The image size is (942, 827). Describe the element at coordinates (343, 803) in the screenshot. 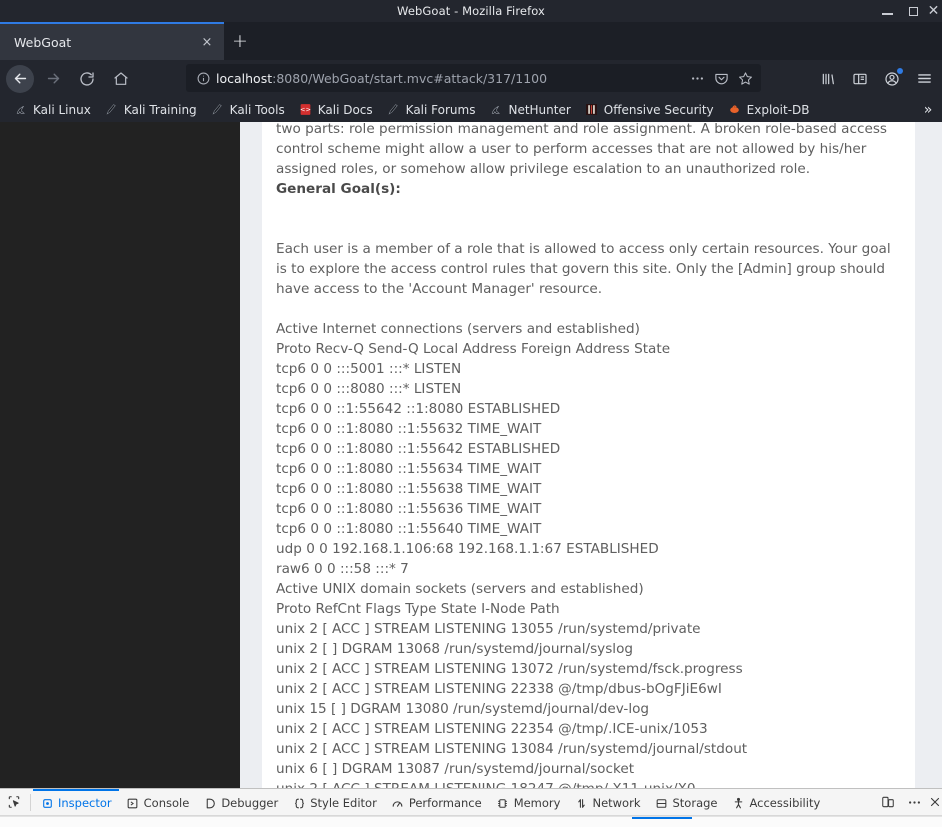

I see `devtools-tab-label: Style Editor` at that location.